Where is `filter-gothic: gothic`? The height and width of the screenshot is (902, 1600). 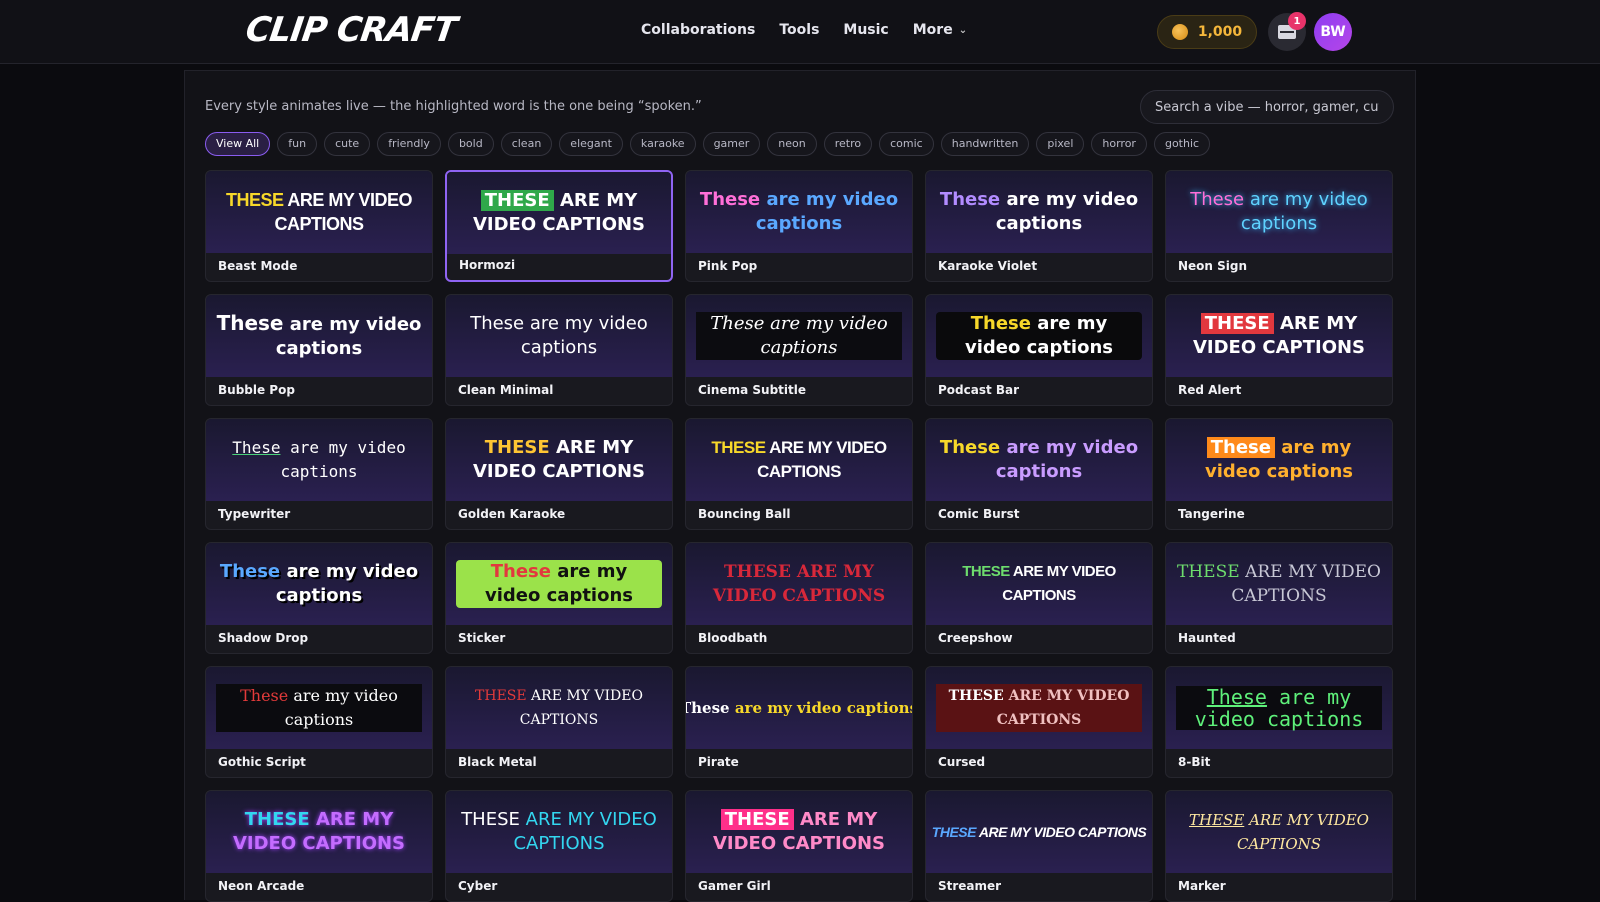
filter-gothic: gothic is located at coordinates (1182, 144).